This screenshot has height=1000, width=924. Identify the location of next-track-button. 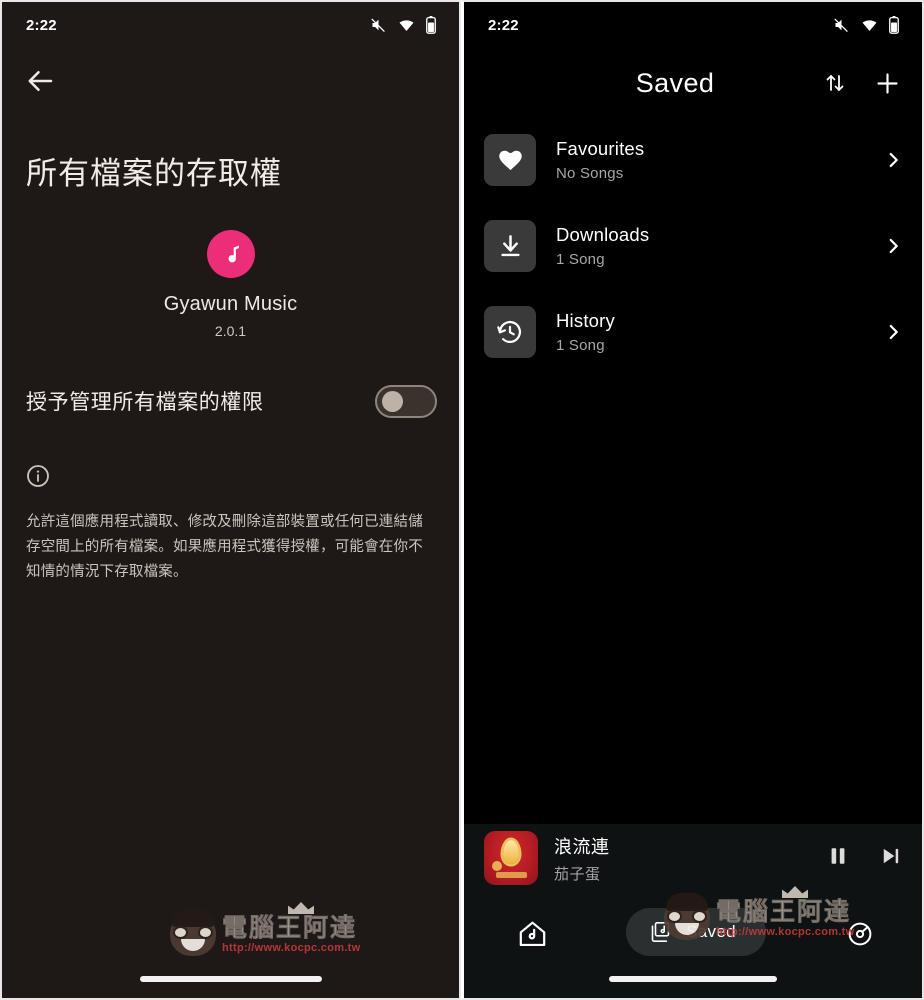
(890, 858).